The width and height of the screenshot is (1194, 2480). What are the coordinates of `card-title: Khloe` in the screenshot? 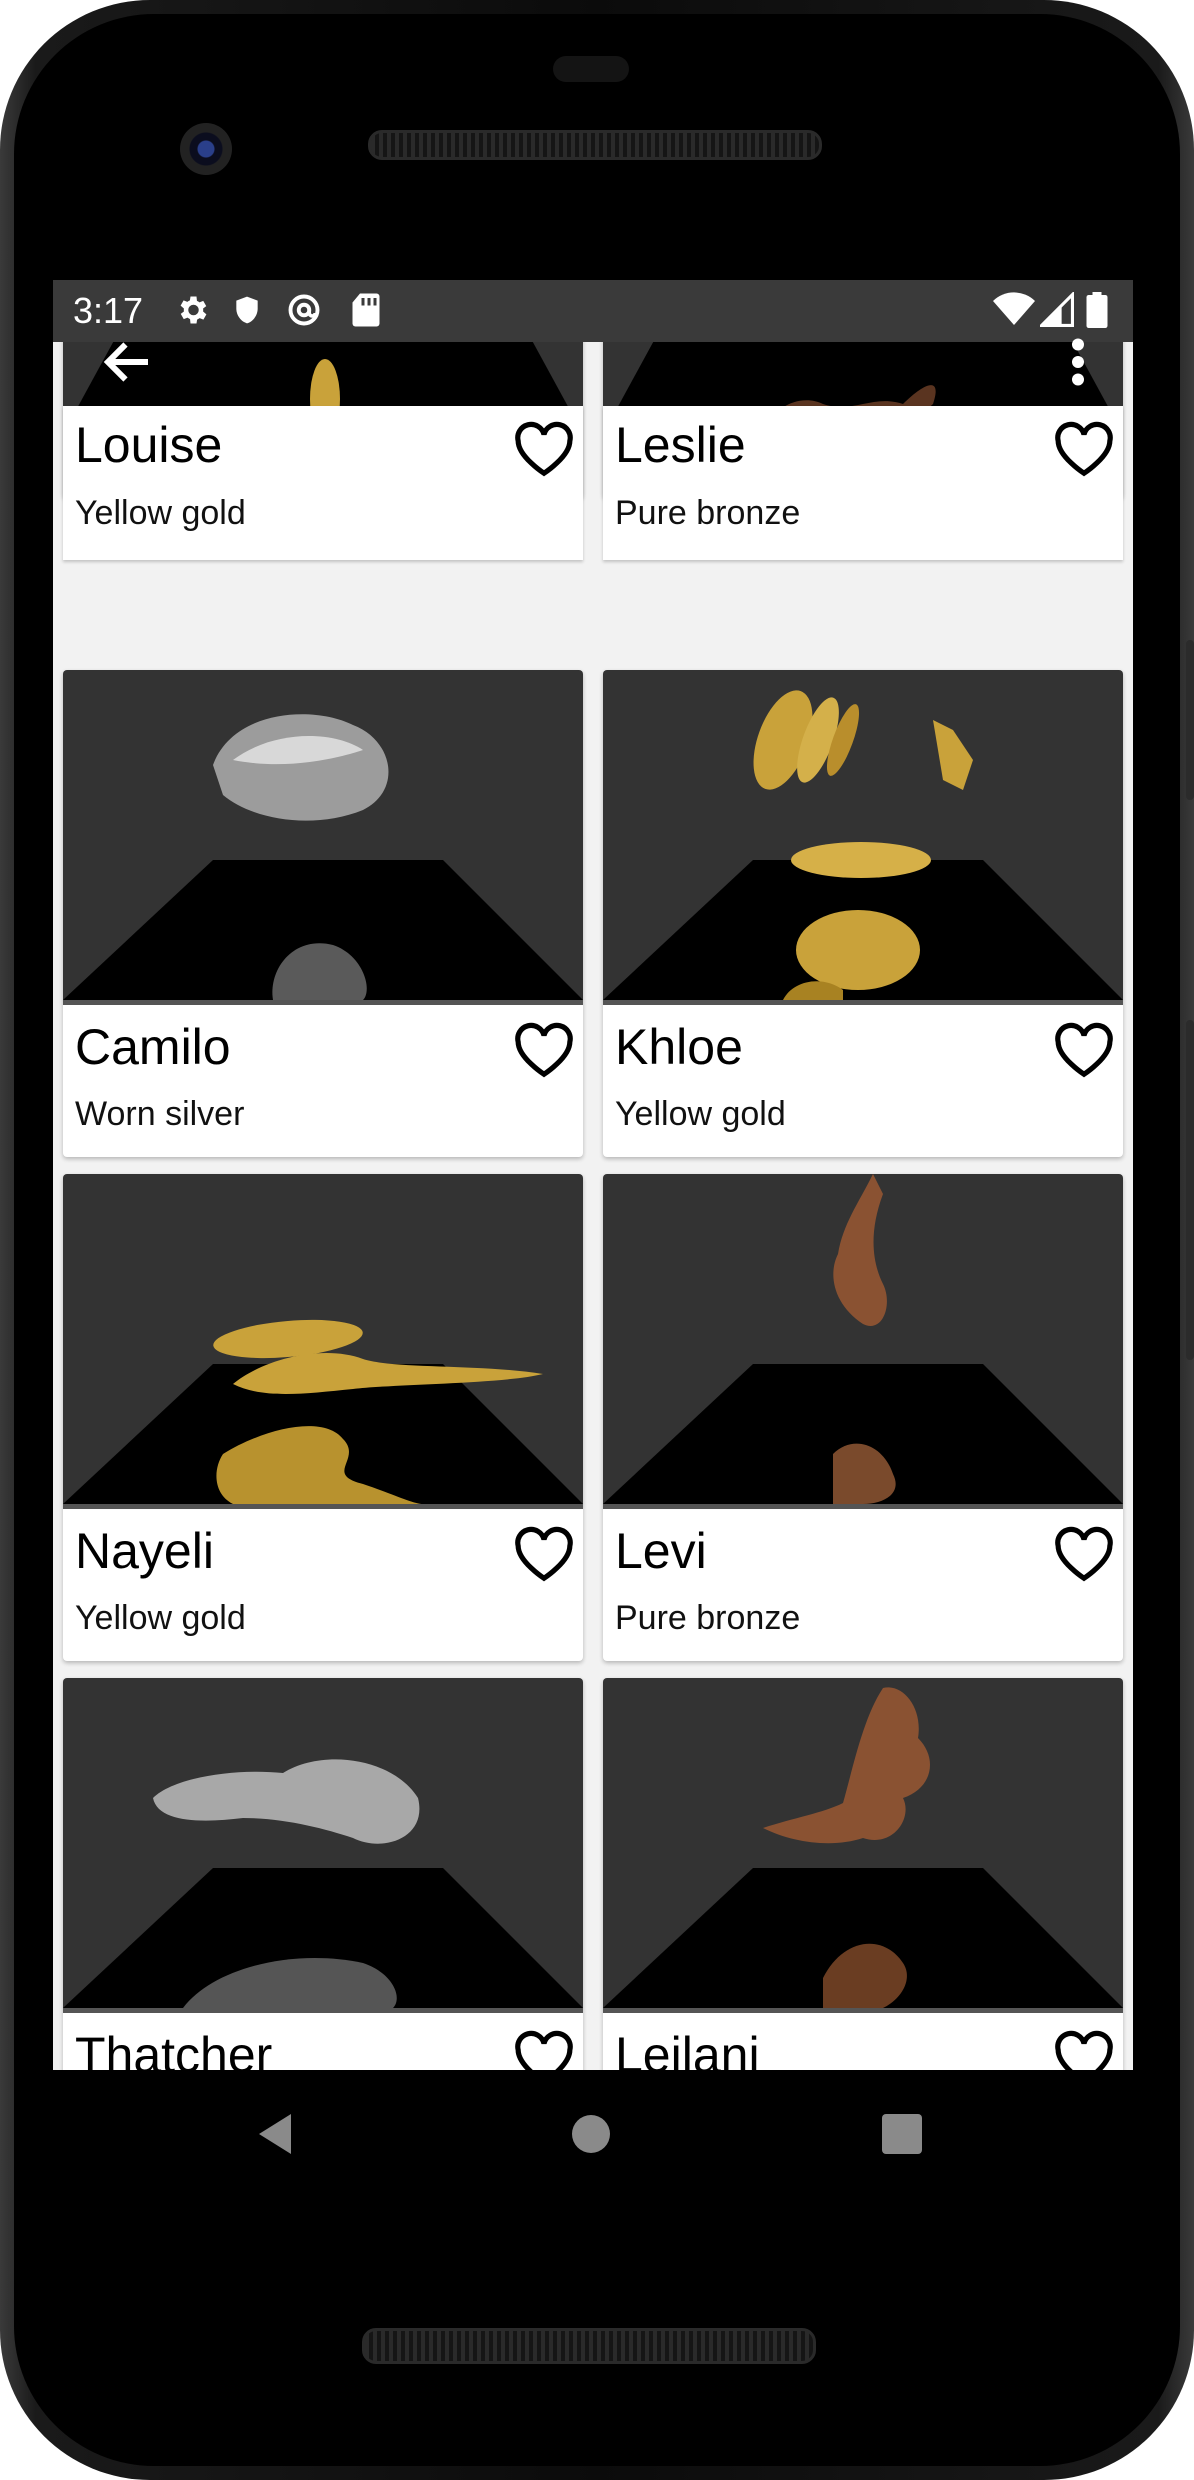 It's located at (679, 1047).